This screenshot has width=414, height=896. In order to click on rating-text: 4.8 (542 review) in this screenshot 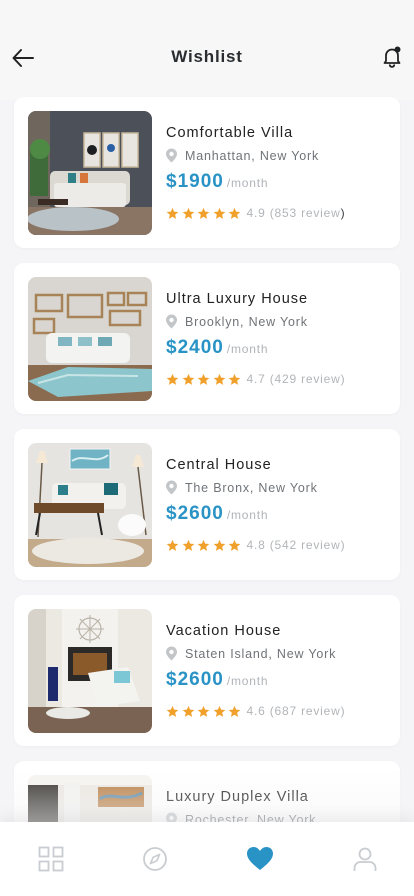, I will do `click(296, 545)`.